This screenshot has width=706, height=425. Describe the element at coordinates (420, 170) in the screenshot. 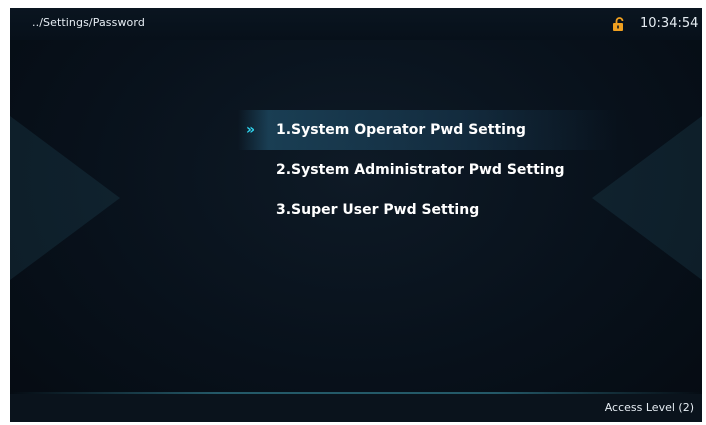

I see `menu-item-label: 2.System Administrator Pwd Setting` at that location.